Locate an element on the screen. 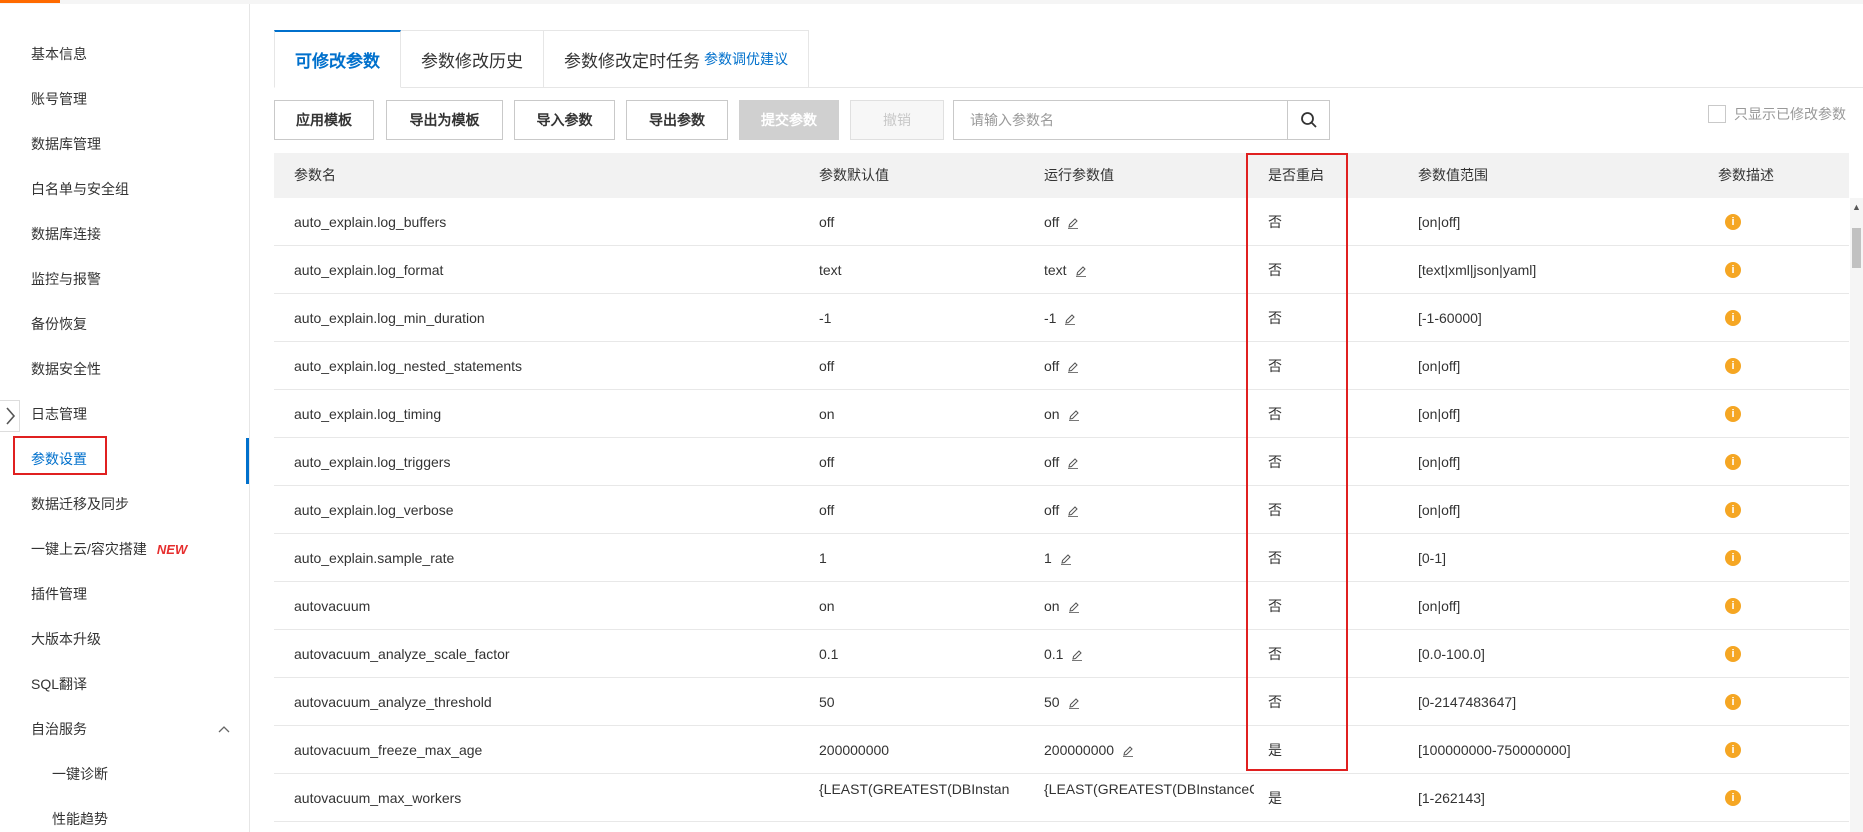 Image resolution: width=1863 pixels, height=832 pixels. tab-editable-params: 可修改参数 is located at coordinates (337, 59).